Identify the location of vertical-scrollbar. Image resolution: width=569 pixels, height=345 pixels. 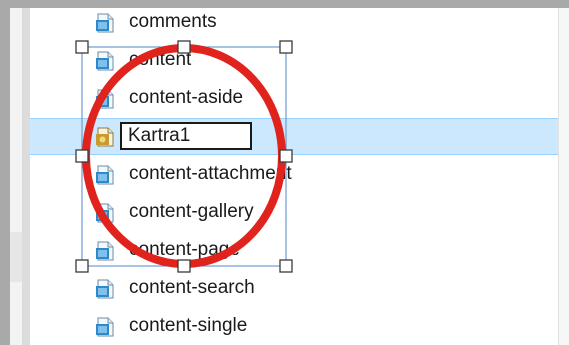
(563, 176).